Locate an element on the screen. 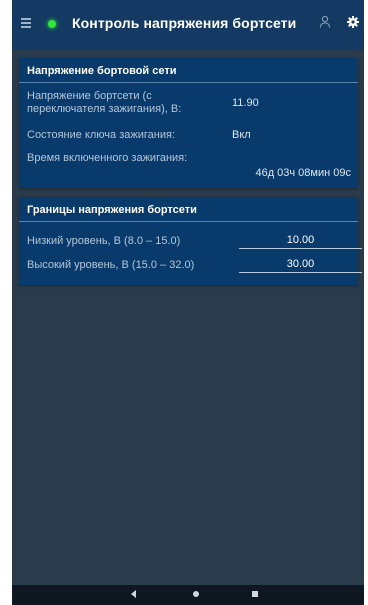 The image size is (368, 605). high-level-input: 30.00 is located at coordinates (300, 264).